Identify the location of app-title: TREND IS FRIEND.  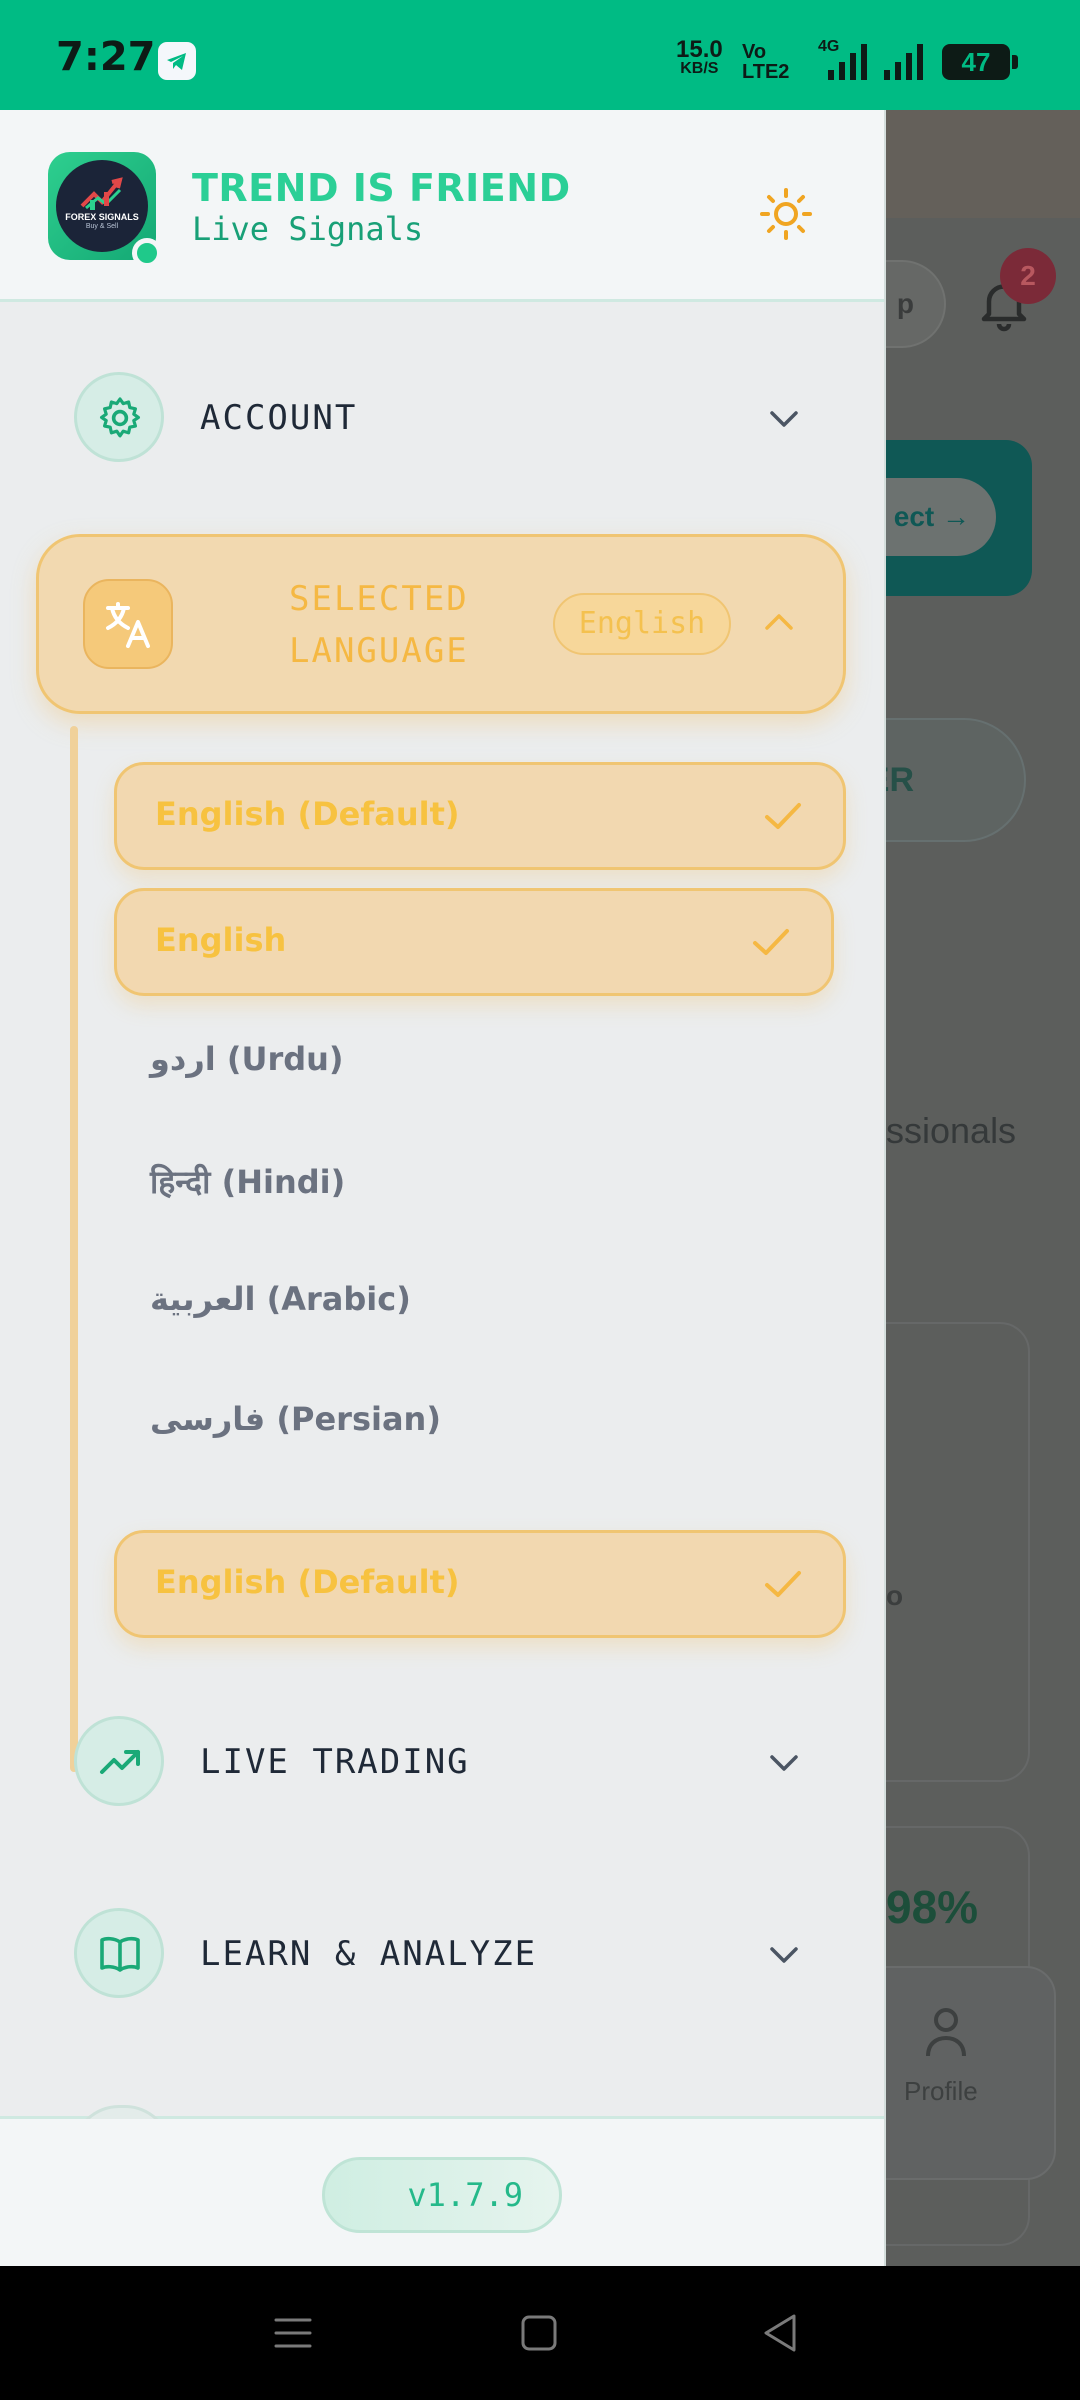
(381, 188).